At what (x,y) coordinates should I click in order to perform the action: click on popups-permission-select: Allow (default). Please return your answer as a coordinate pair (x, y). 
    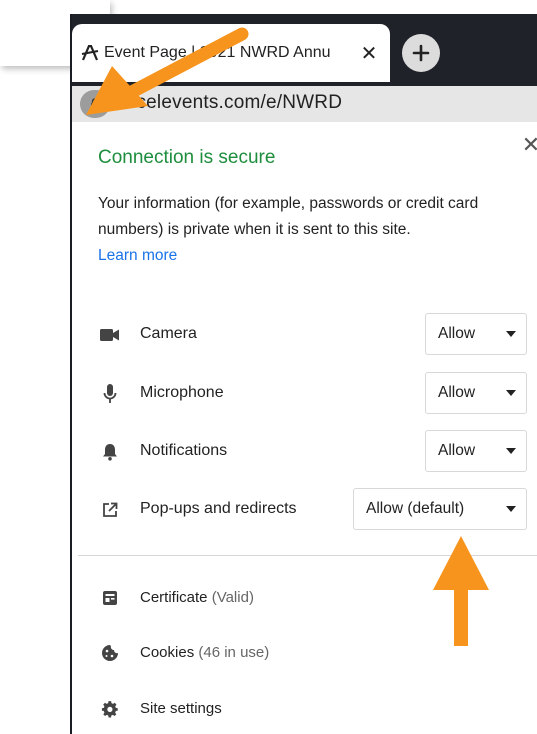
    Looking at the image, I should click on (440, 509).